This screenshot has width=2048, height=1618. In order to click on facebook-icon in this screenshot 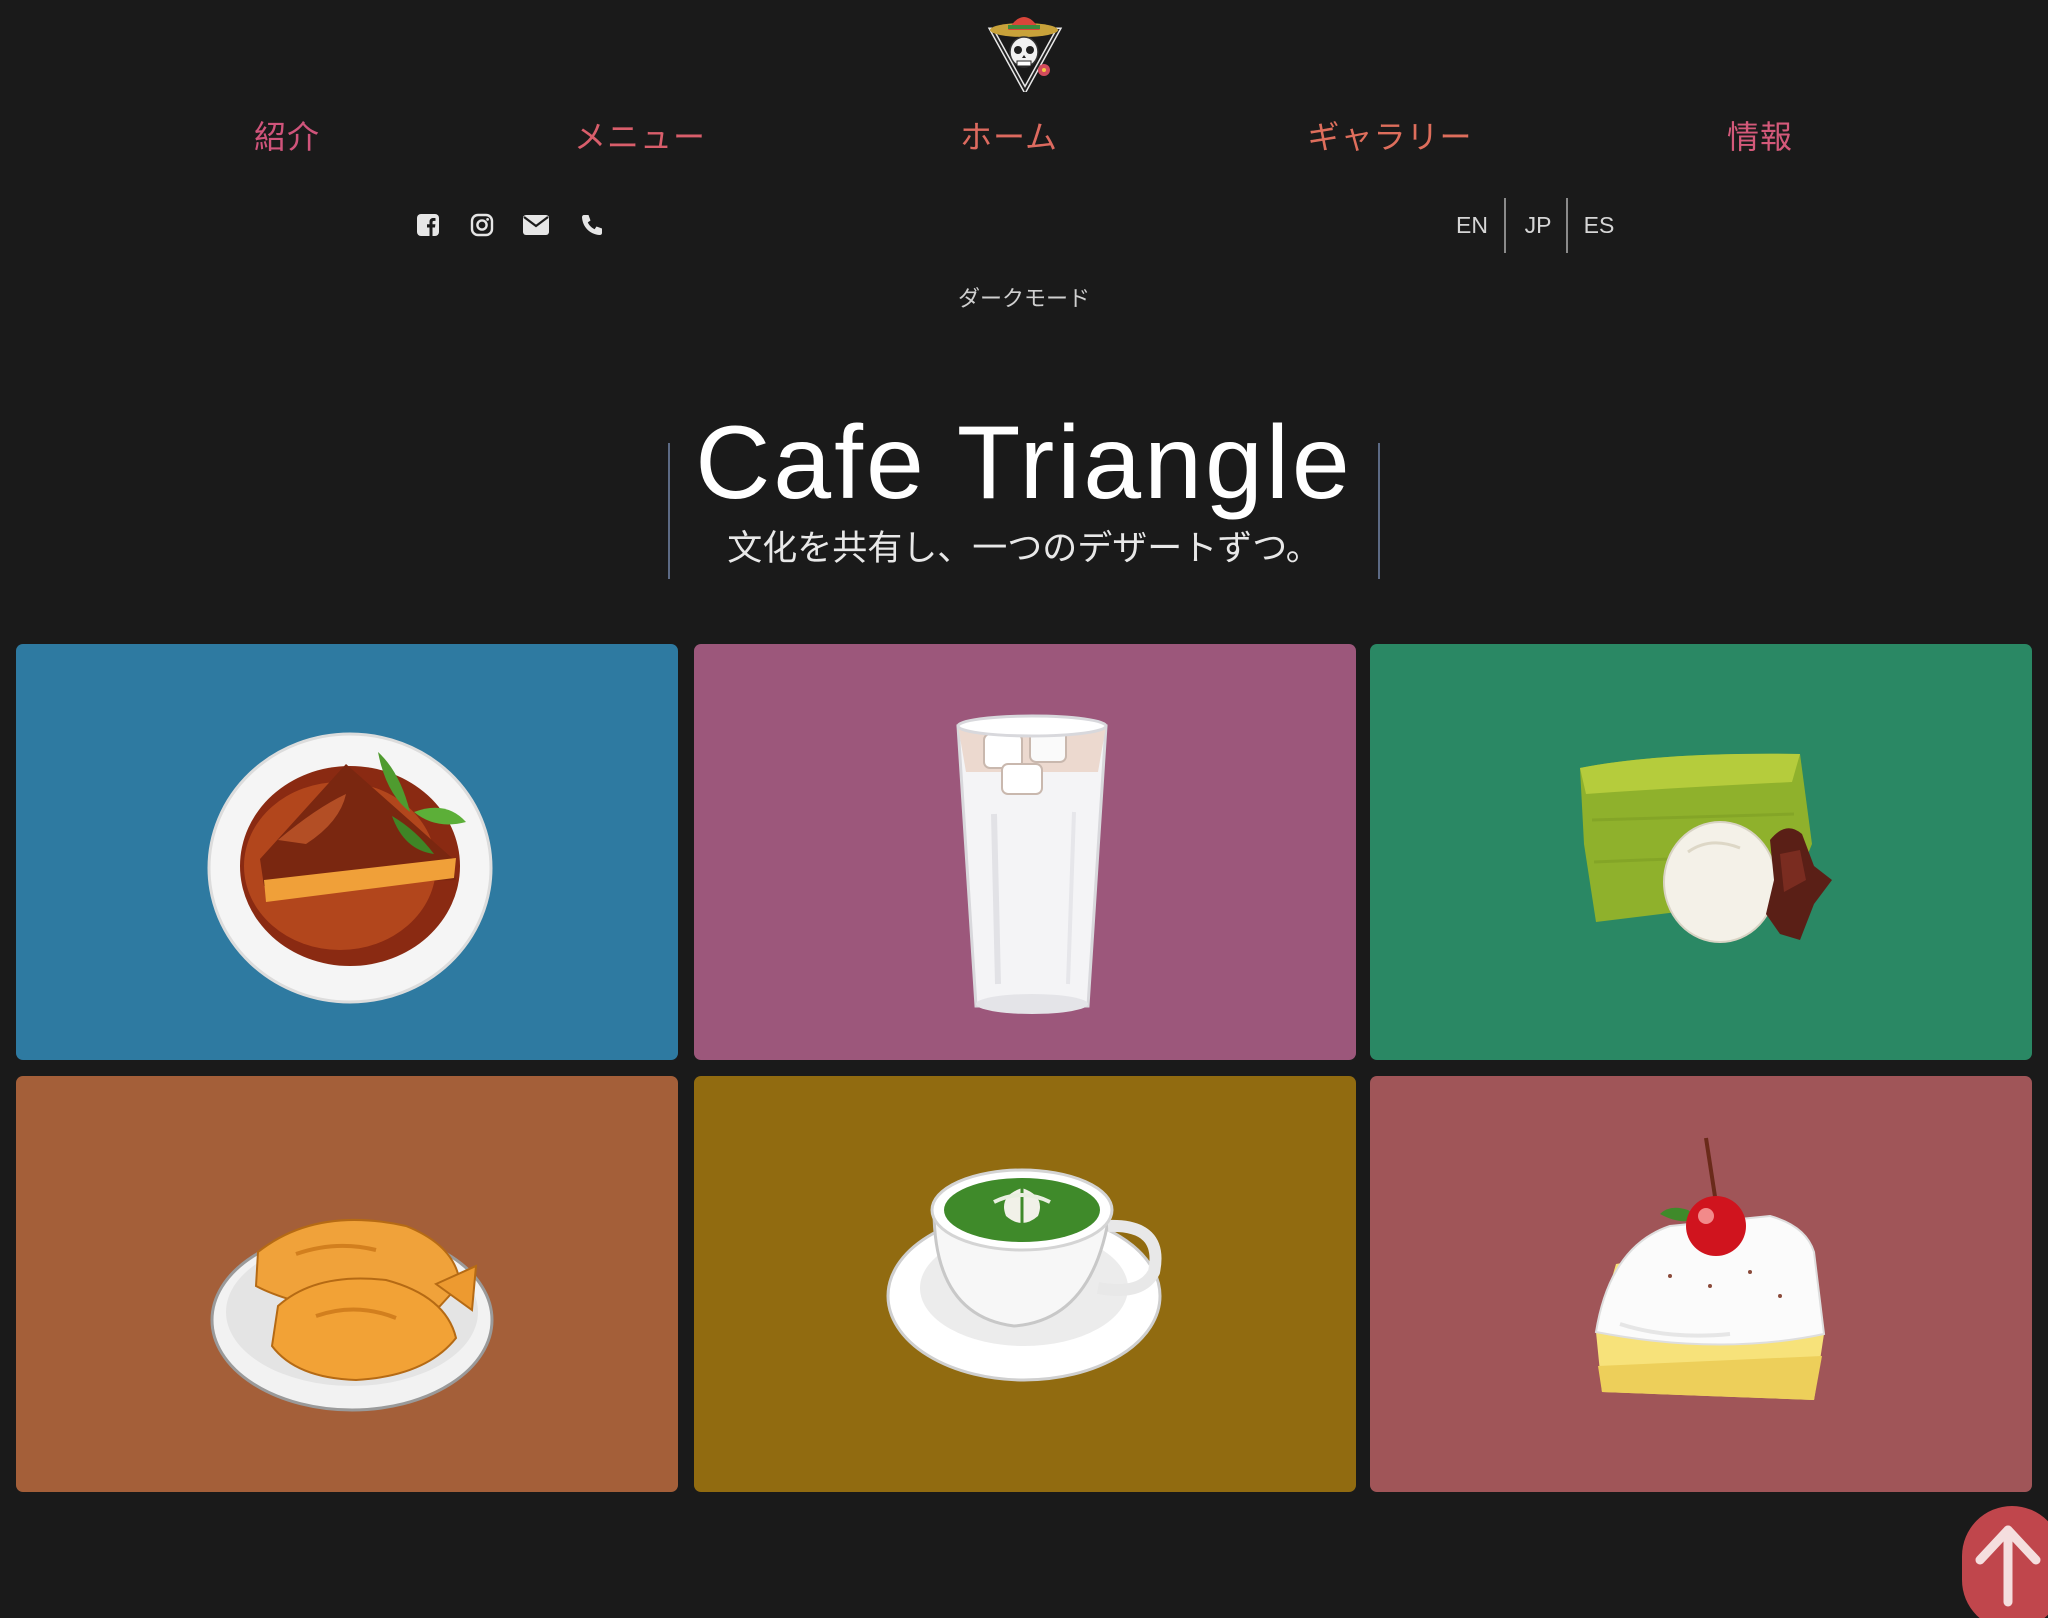, I will do `click(428, 225)`.